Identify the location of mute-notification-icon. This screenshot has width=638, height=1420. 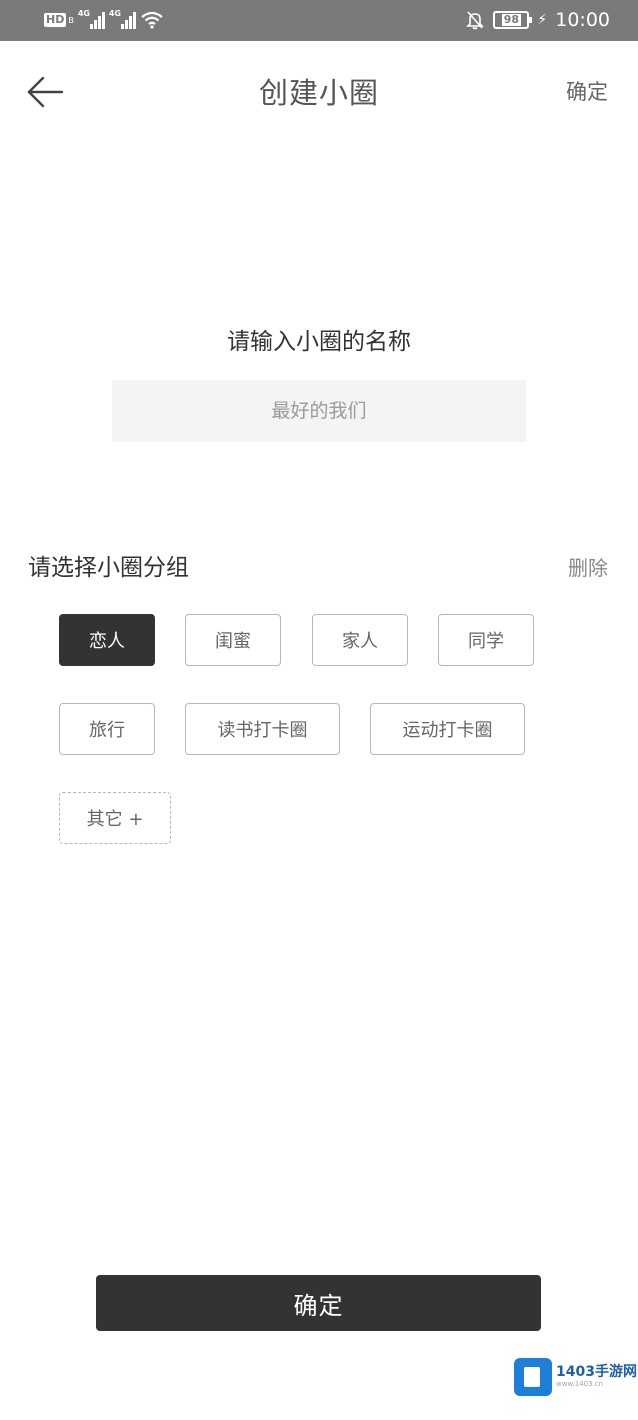
(475, 20).